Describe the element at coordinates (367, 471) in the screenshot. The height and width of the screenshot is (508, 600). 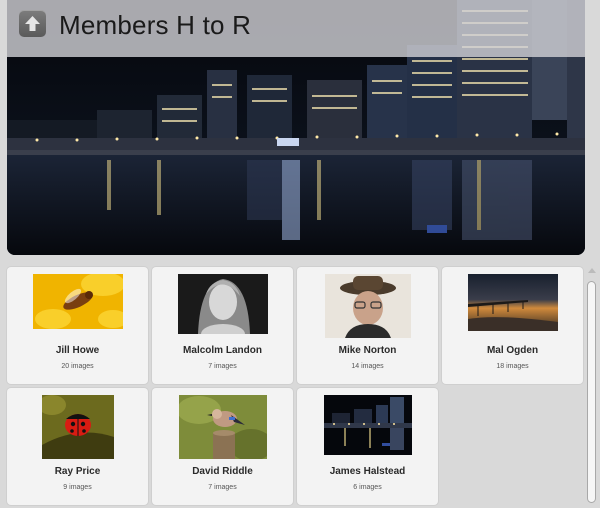
I see `member-name: James Halstead` at that location.